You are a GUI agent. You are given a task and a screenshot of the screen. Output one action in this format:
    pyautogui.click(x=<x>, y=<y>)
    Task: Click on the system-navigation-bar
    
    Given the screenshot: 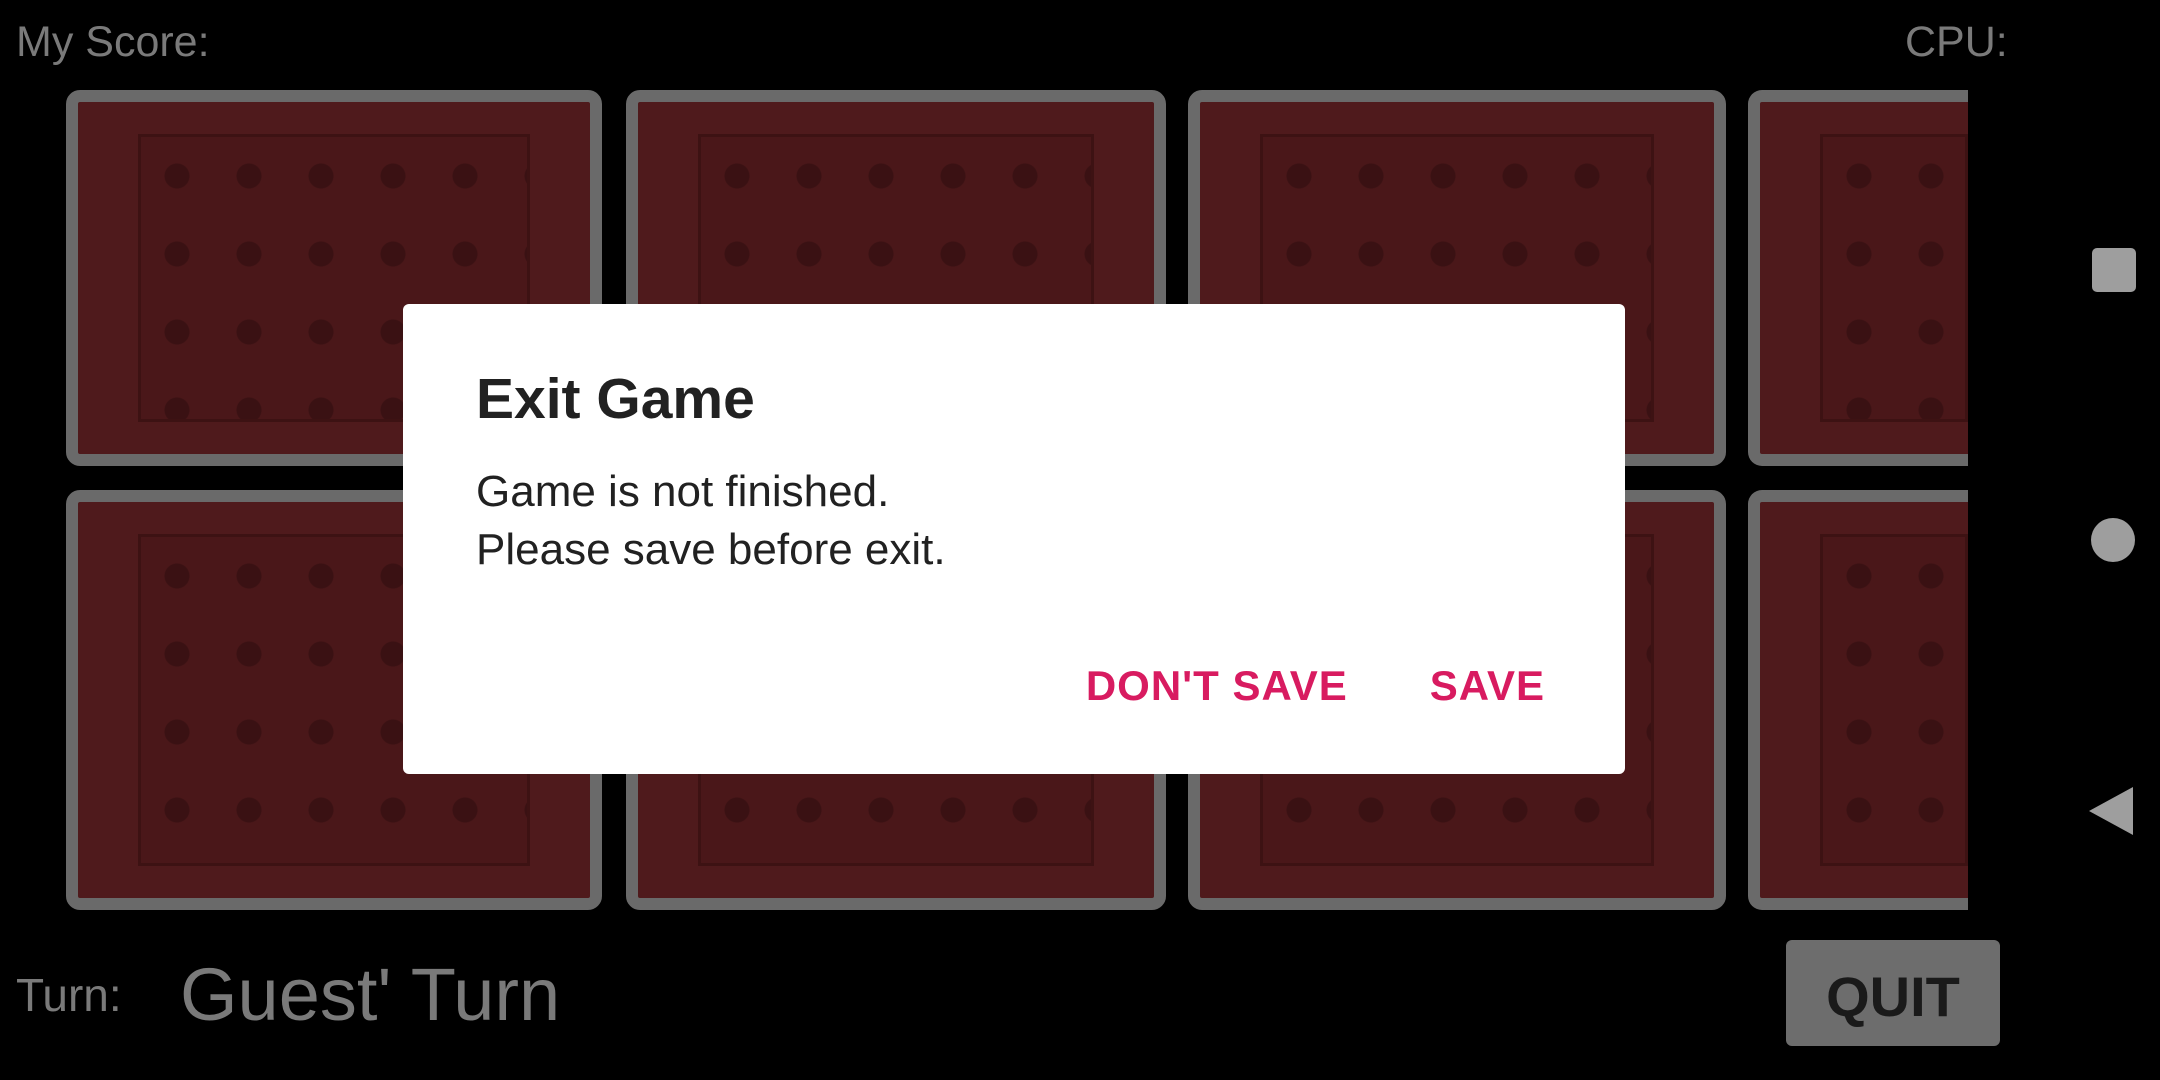 What is the action you would take?
    pyautogui.click(x=2102, y=540)
    